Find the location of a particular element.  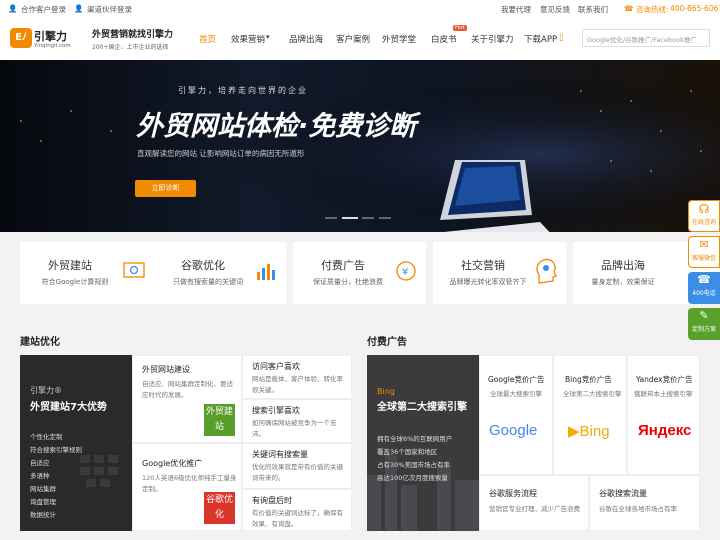

service-desc: 只做有搜索量的关键词 is located at coordinates (208, 282).